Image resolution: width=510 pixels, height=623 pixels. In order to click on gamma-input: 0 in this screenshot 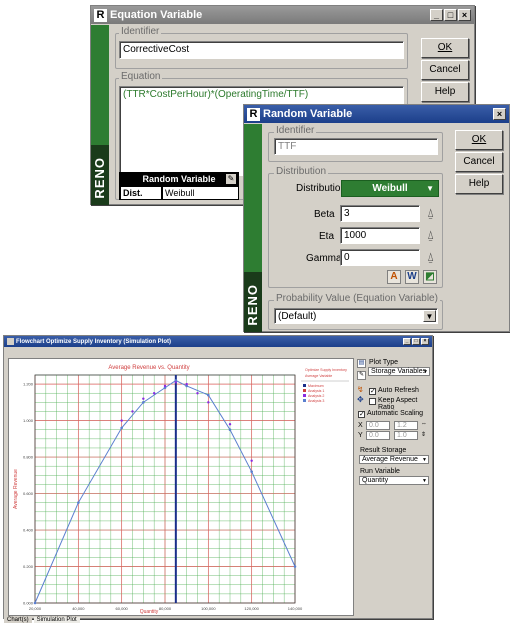, I will do `click(380, 257)`.